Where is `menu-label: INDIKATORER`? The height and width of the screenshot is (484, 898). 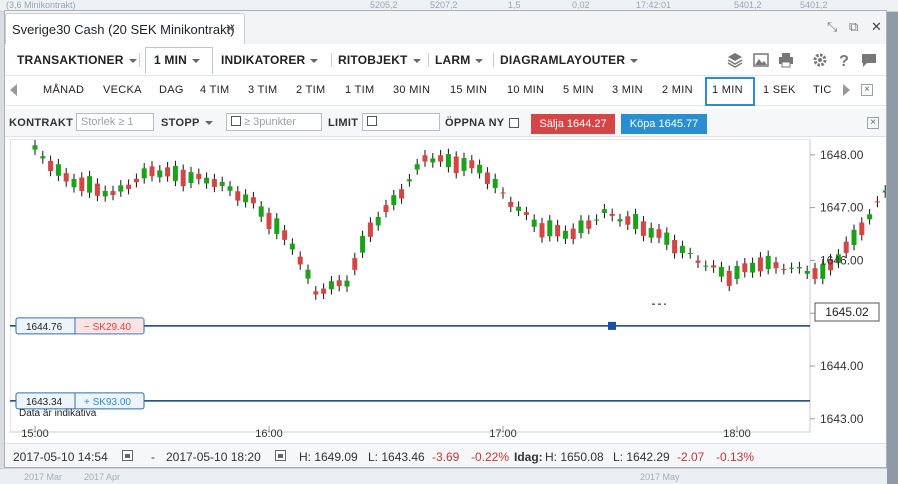 menu-label: INDIKATORER is located at coordinates (263, 60).